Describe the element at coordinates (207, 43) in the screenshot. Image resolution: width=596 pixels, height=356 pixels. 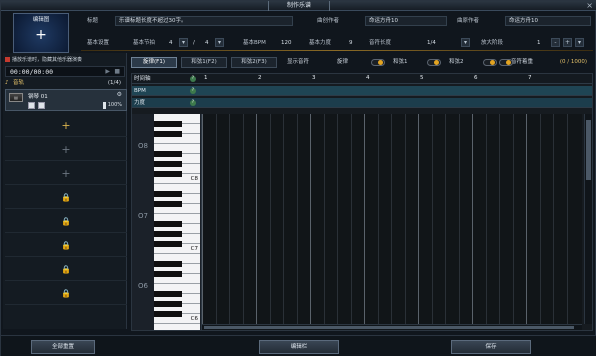
I see `time-signature-denominator: 4` at that location.